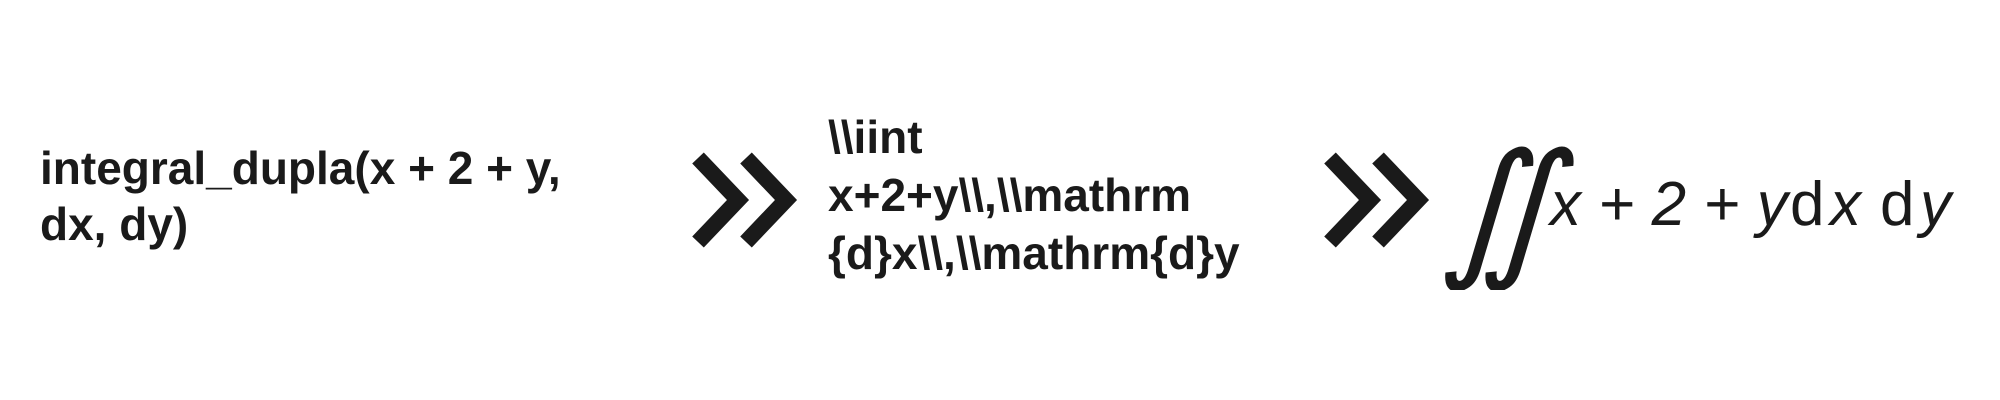 The width and height of the screenshot is (2000, 400). Describe the element at coordinates (1010, 195) in the screenshot. I see `latex-line-2: x+2+y\\,\\mathrm` at that location.